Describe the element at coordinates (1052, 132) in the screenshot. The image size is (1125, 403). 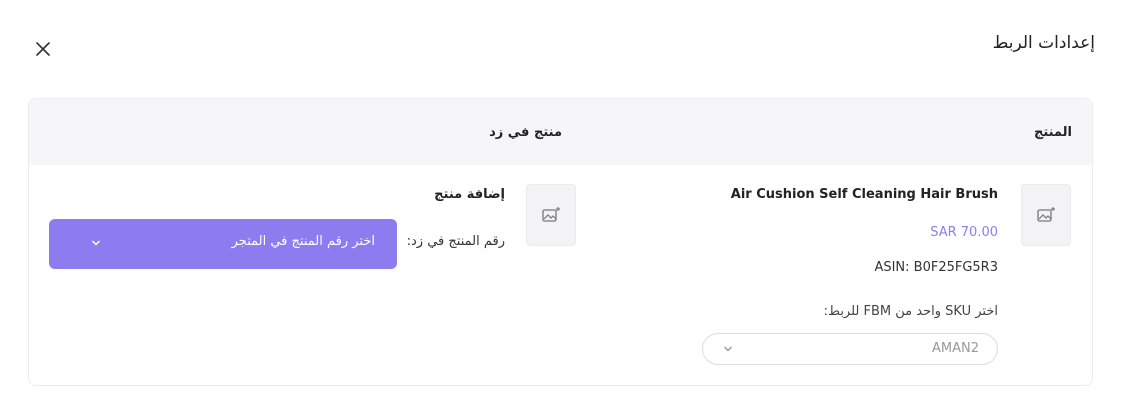
I see `column-header-product: المنتج` at that location.